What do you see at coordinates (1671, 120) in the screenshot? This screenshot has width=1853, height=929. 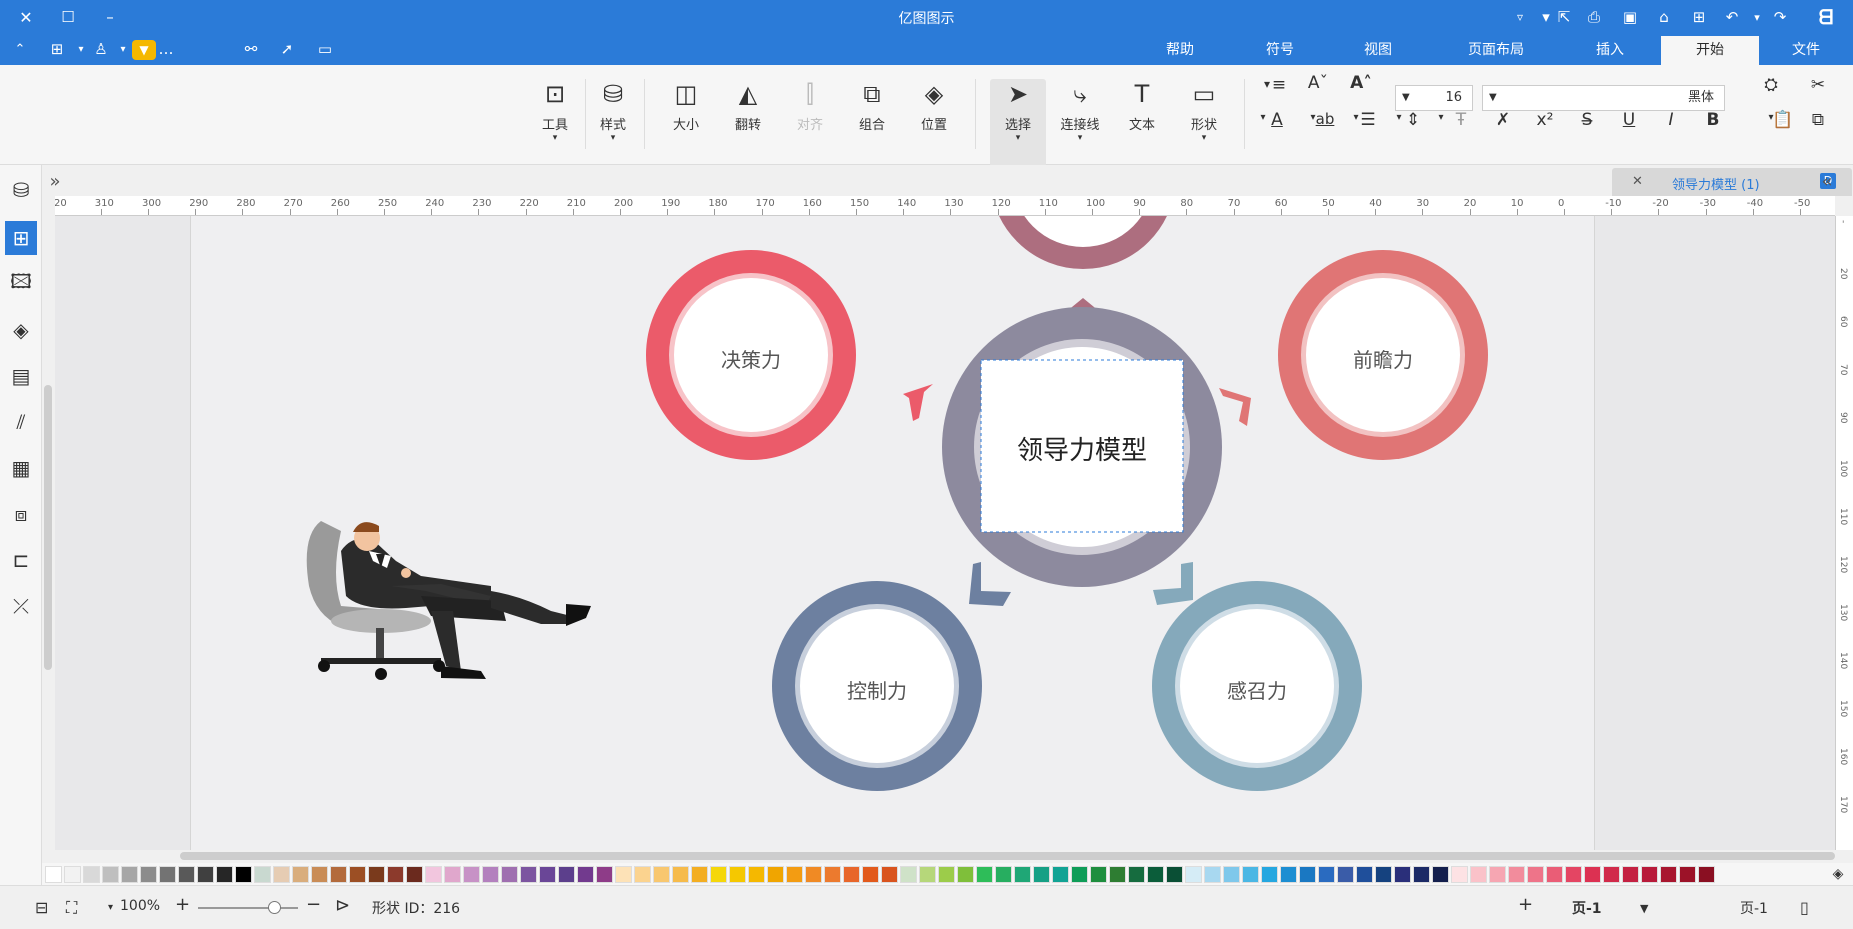 I see `italic-icon: I` at bounding box center [1671, 120].